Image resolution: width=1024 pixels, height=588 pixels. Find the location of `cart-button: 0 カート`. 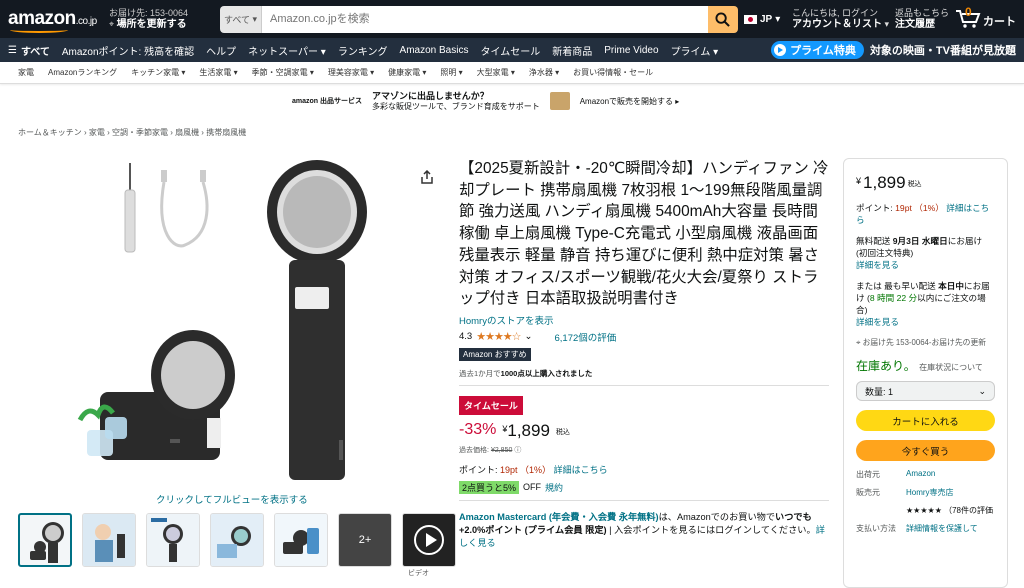

cart-button: 0 カート is located at coordinates (985, 17).